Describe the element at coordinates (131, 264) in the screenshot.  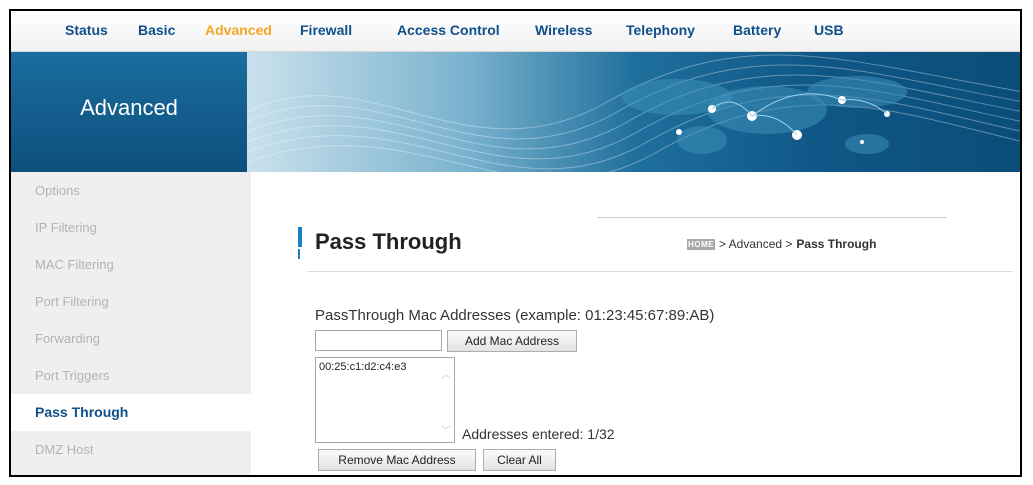
I see `sidebar-item-mac-filtering: MAC Filtering` at that location.